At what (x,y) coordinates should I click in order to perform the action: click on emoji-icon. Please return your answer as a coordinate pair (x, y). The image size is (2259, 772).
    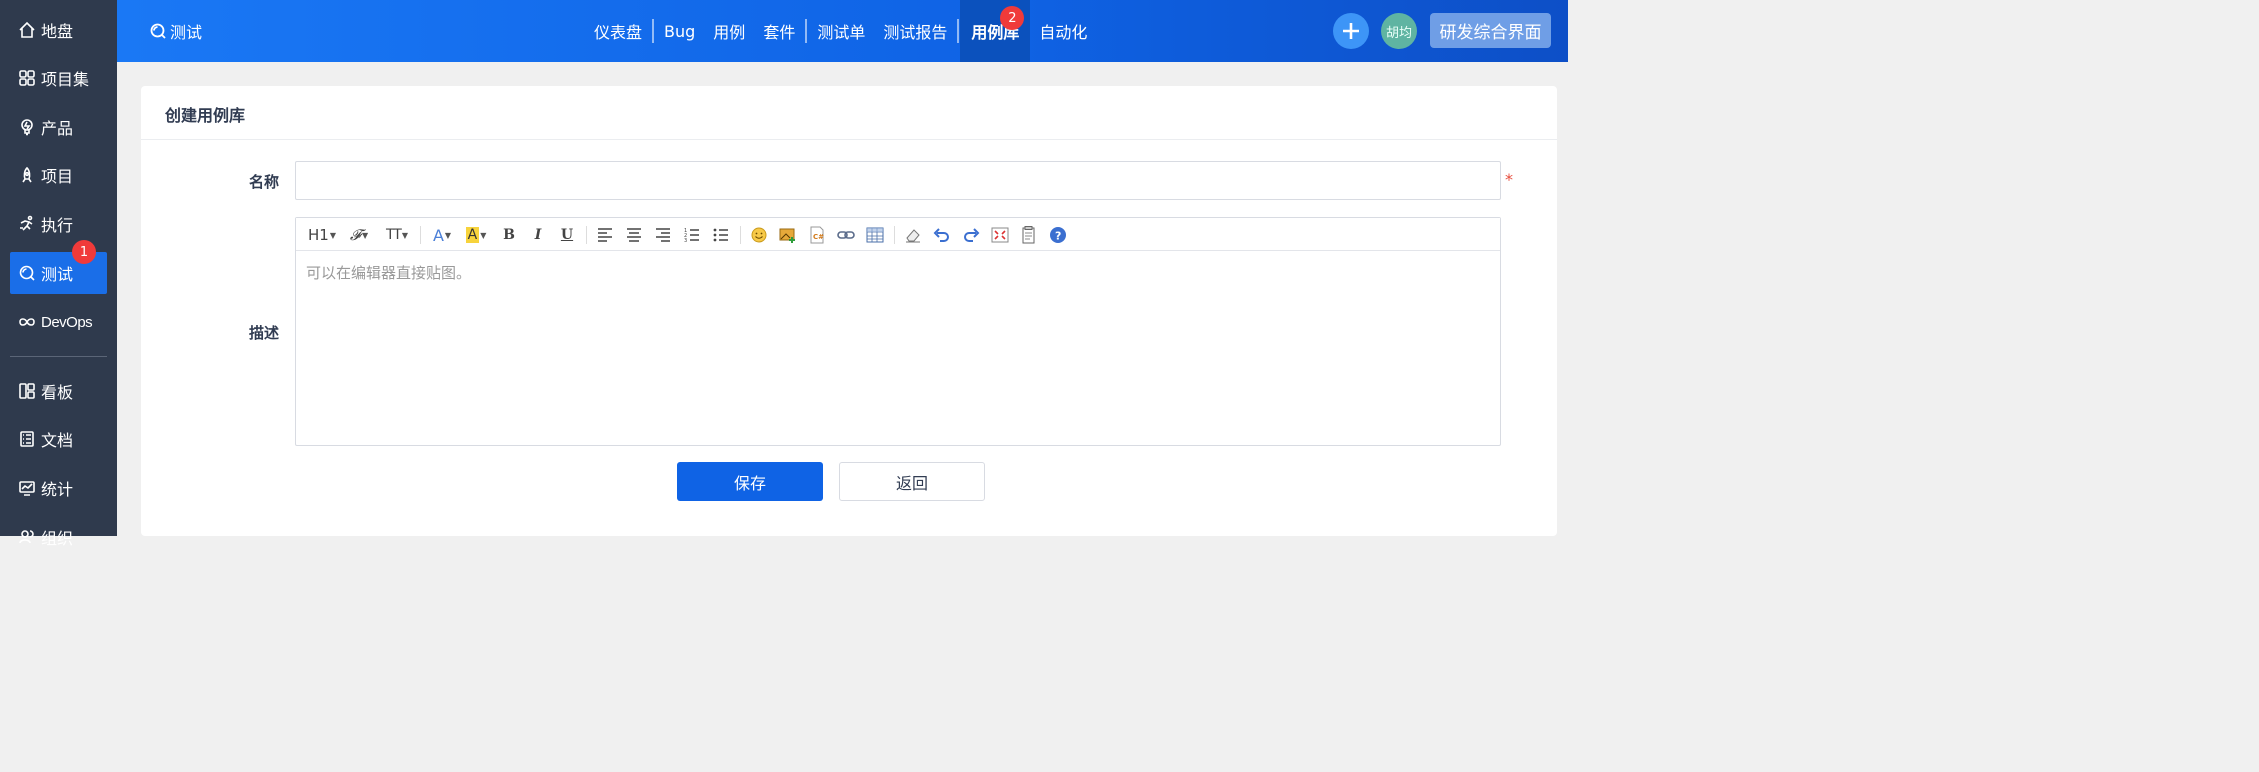
    Looking at the image, I should click on (759, 235).